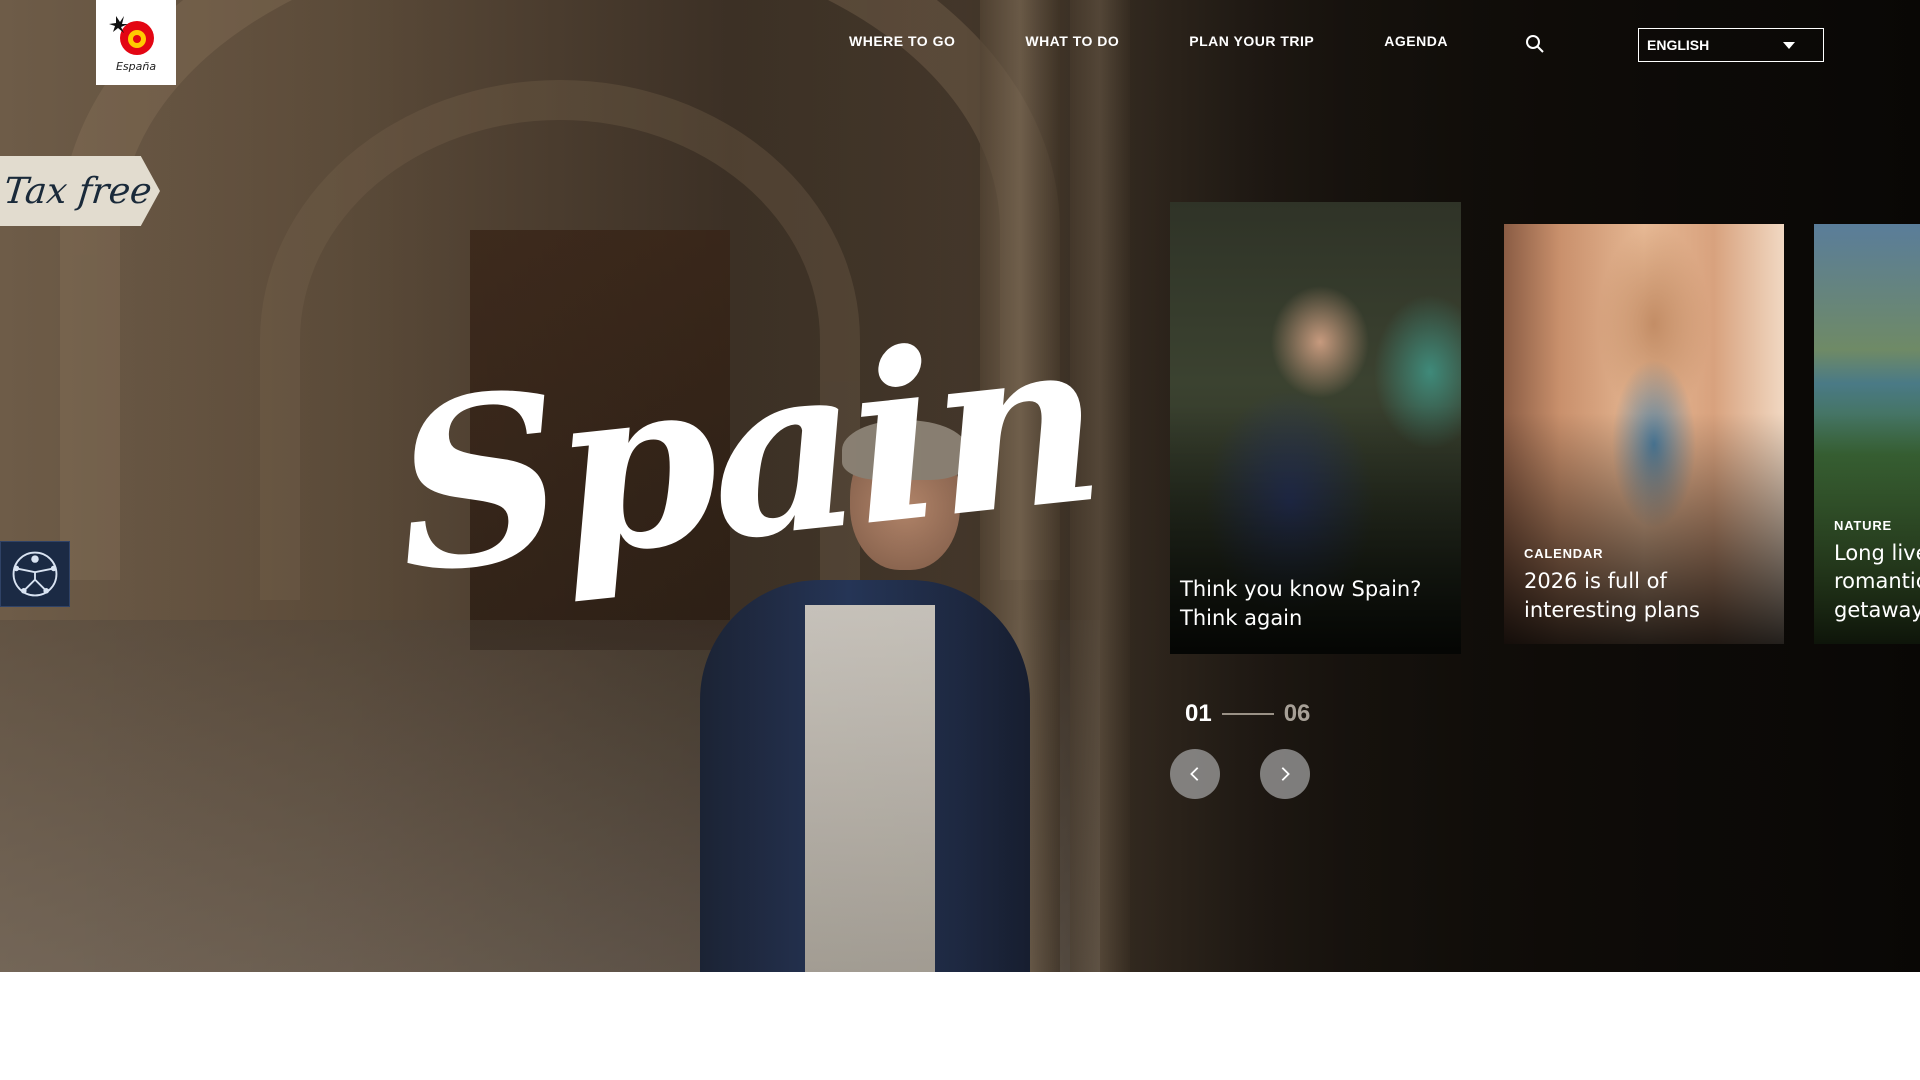  Describe the element at coordinates (745, 455) in the screenshot. I see `hero-title: Spain` at that location.